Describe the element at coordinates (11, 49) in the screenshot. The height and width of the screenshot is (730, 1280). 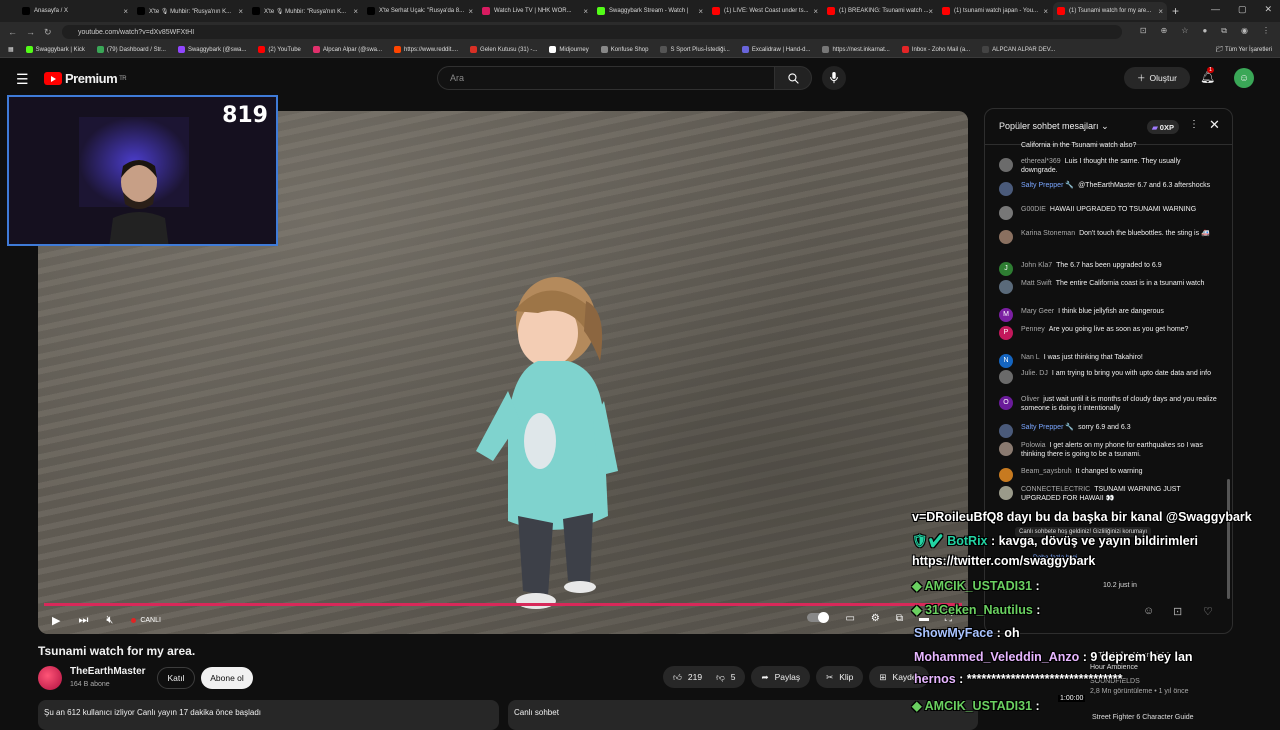
I see `apps-grid-icon: ▦` at that location.